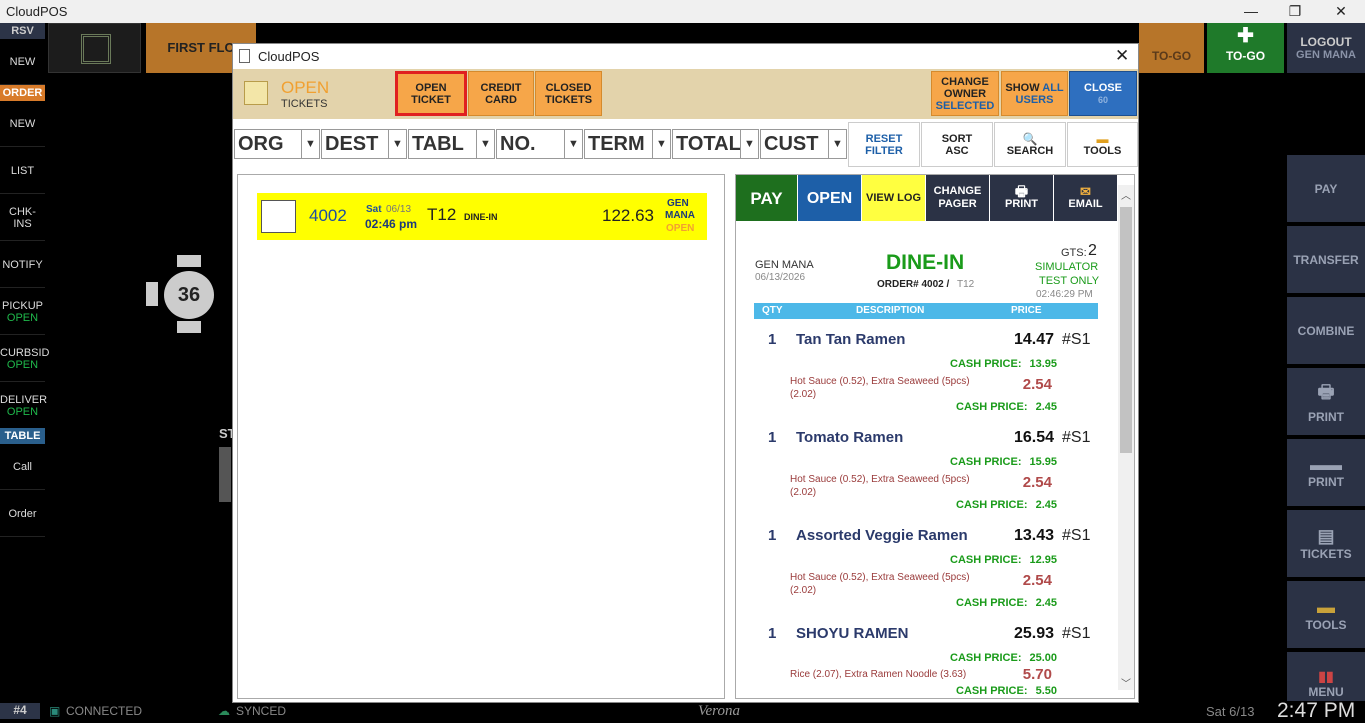 This screenshot has height=723, width=1365. What do you see at coordinates (1341, 11) in the screenshot?
I see `window-close-button: ✕` at bounding box center [1341, 11].